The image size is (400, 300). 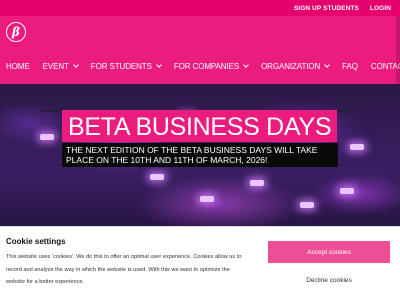 I want to click on accept-cookies-button: Accept cookies, so click(x=329, y=252).